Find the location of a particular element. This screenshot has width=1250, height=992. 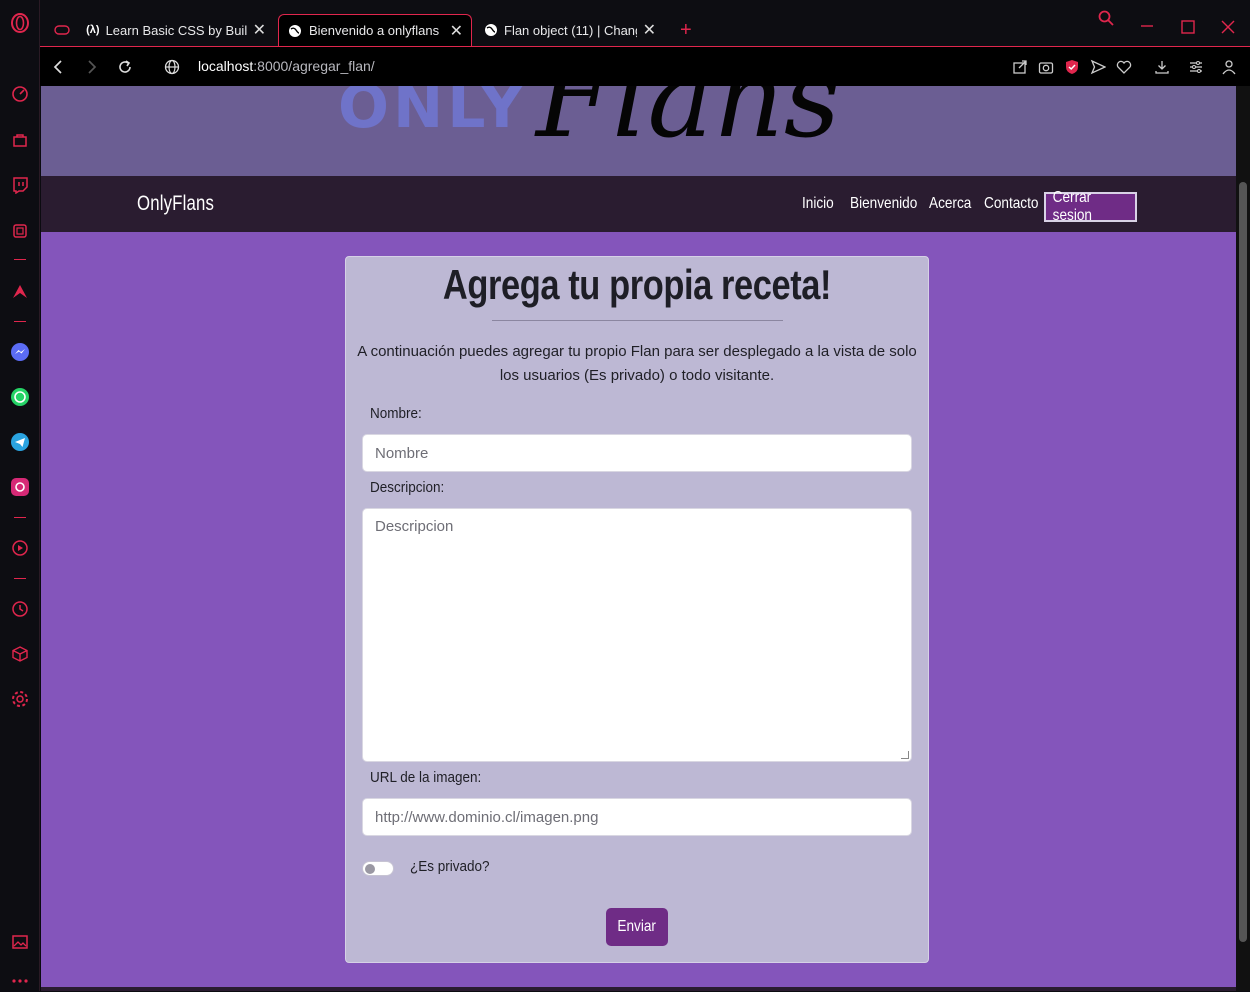

private-toggle-switch is located at coordinates (378, 868).